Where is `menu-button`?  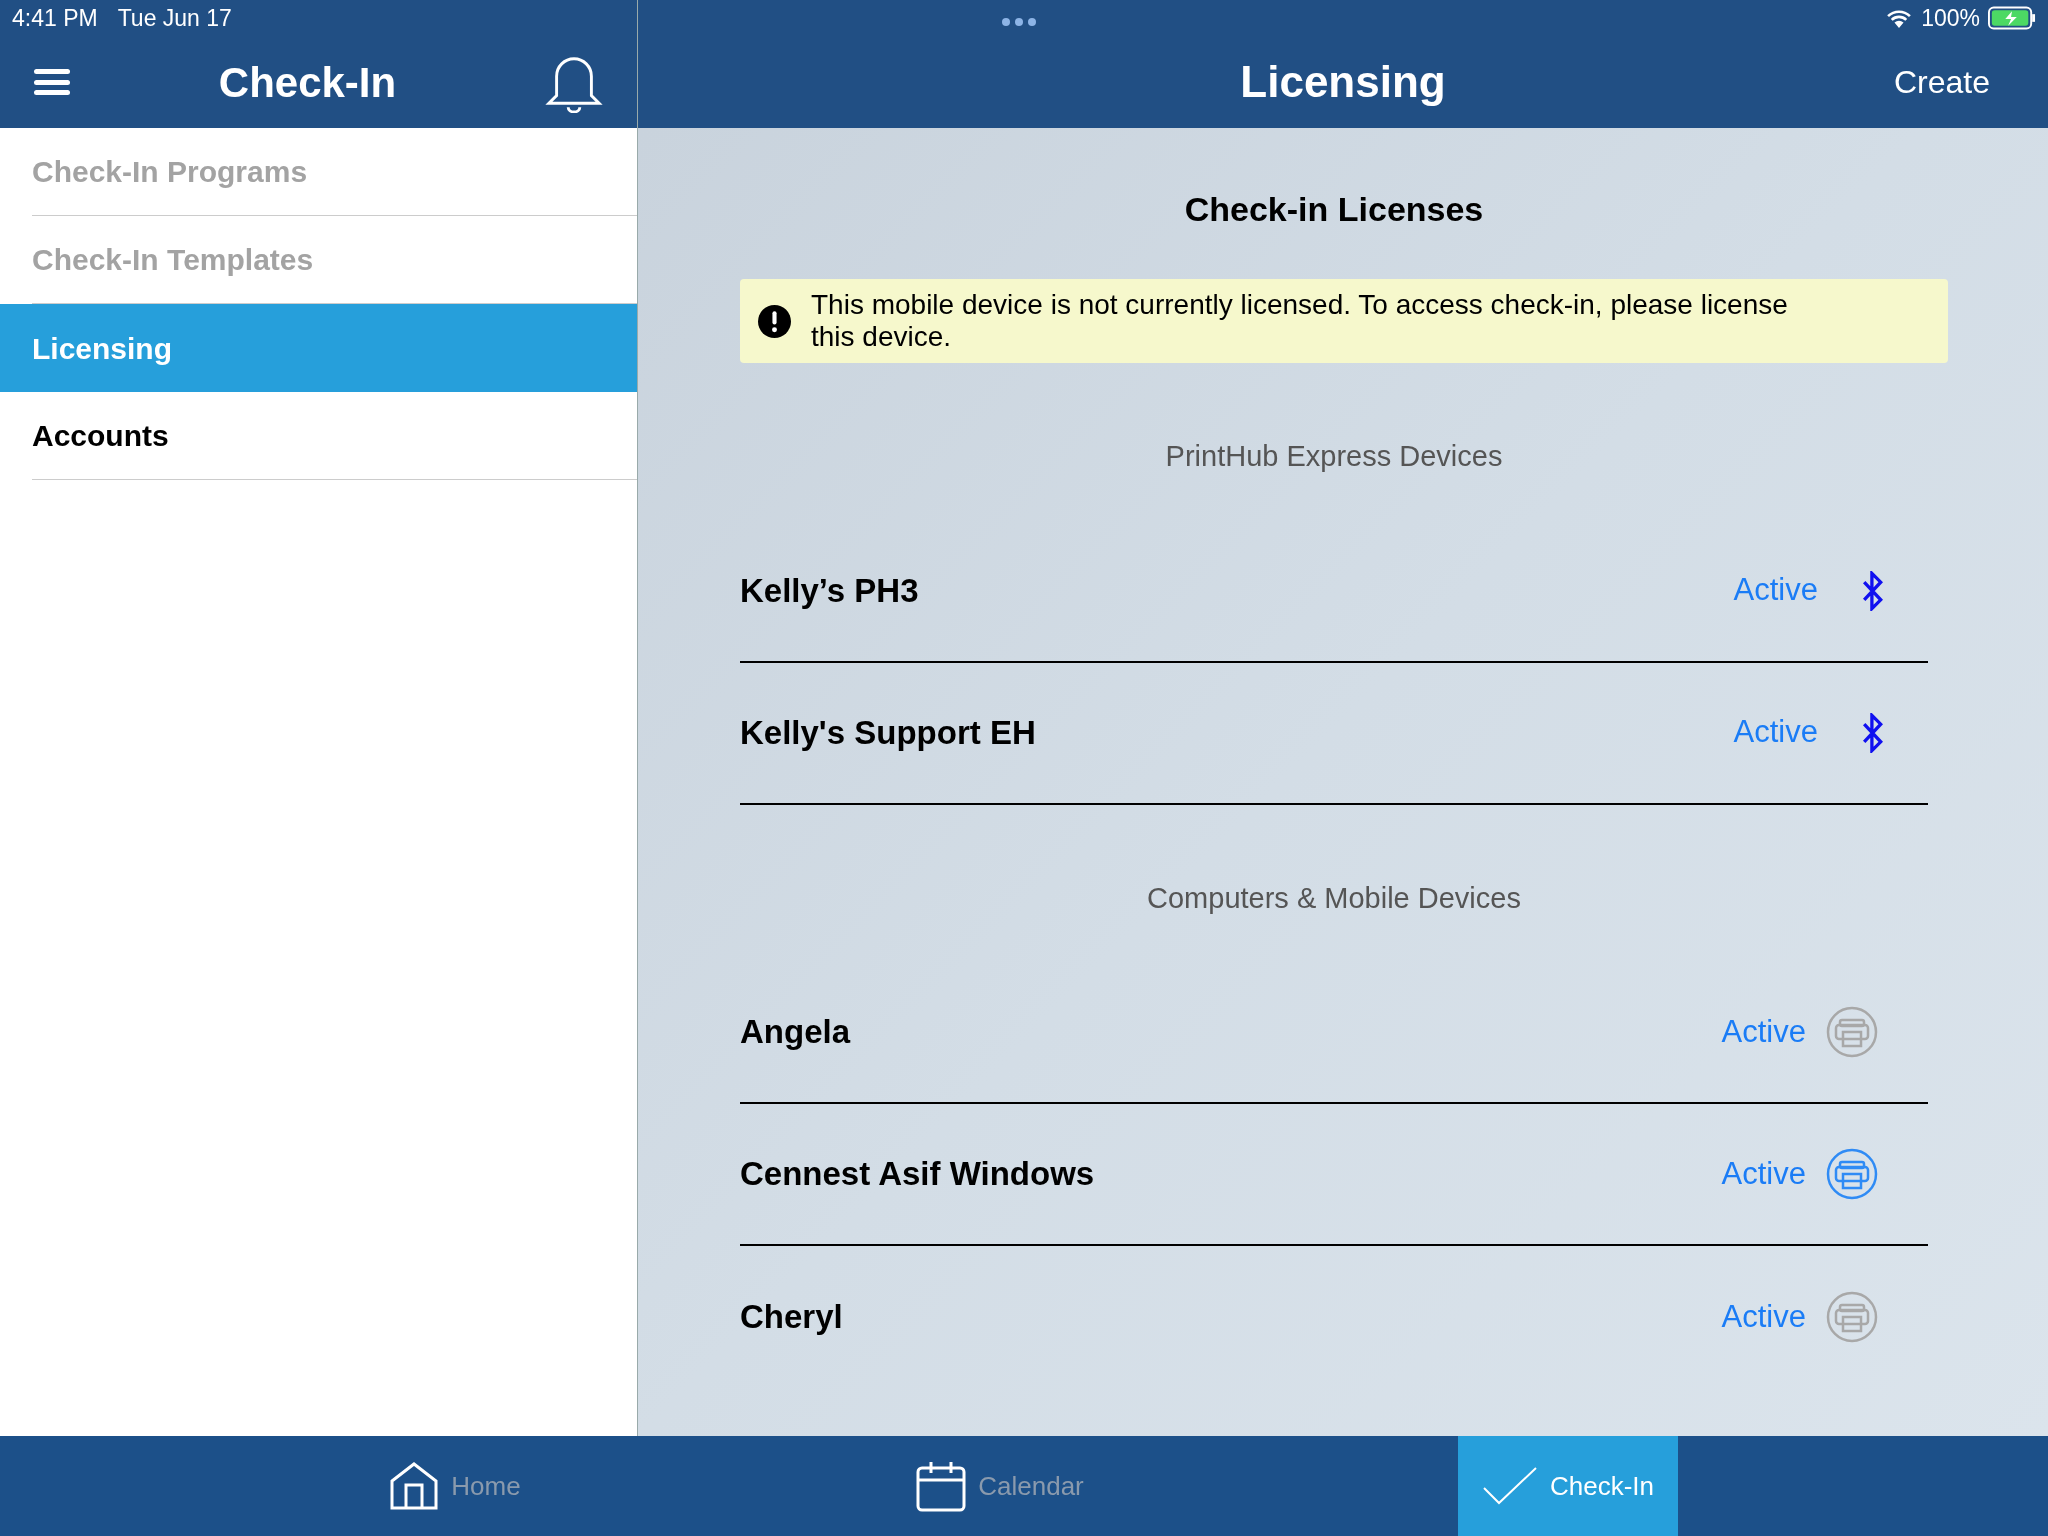
menu-button is located at coordinates (52, 82).